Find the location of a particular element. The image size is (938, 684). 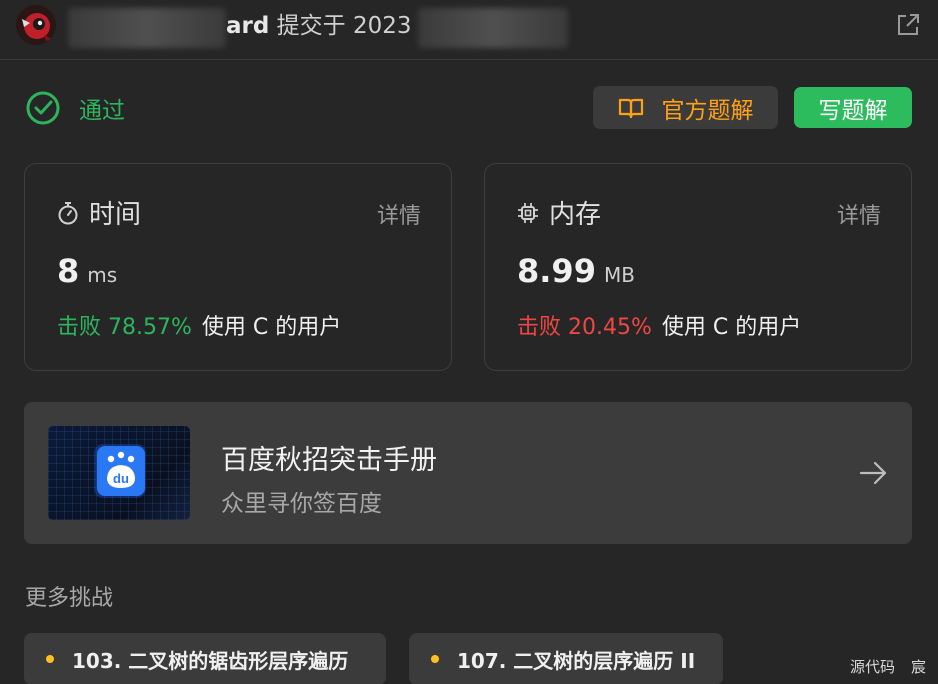

redacted-username is located at coordinates (147, 28).